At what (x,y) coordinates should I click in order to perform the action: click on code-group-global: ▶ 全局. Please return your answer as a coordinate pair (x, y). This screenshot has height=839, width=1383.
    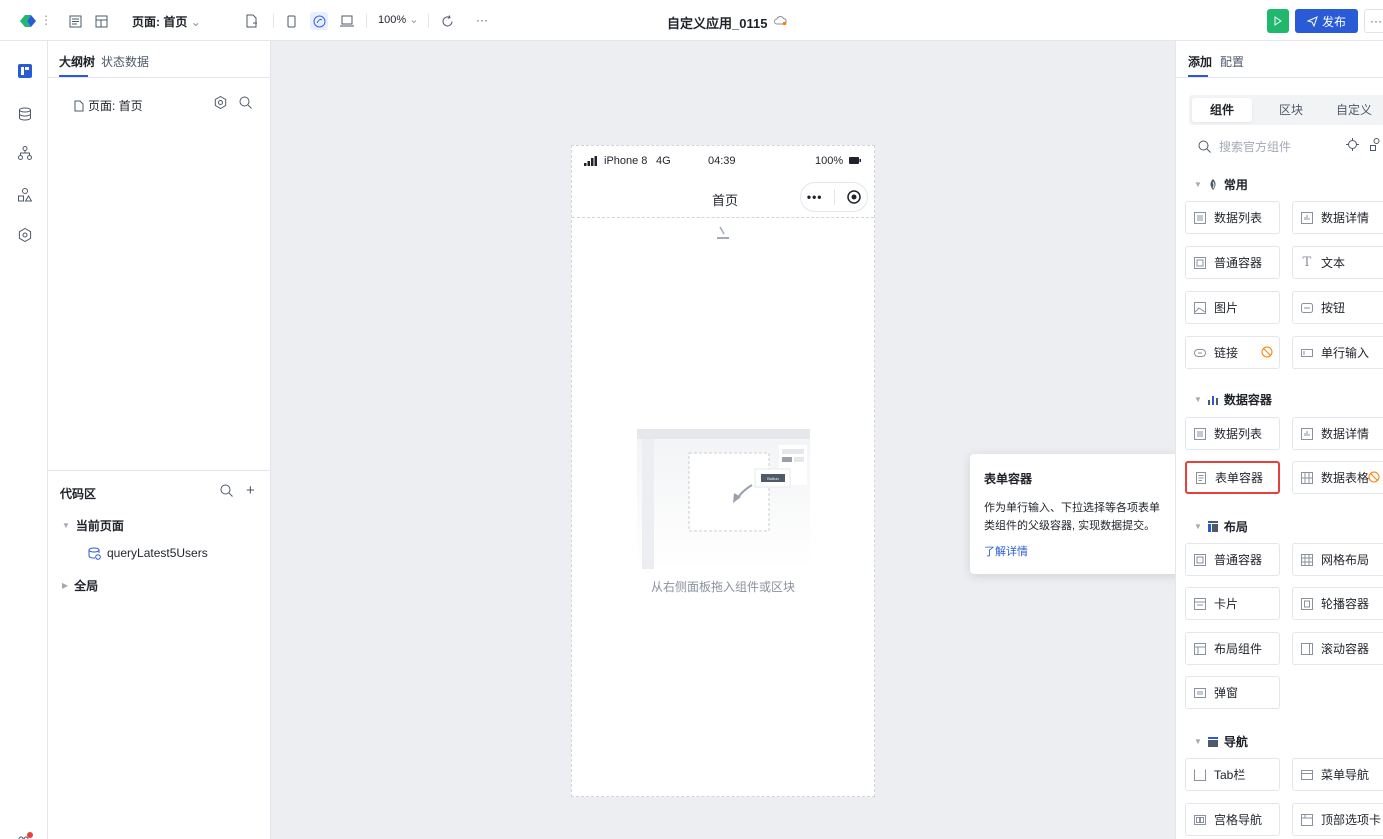
    Looking at the image, I should click on (80, 585).